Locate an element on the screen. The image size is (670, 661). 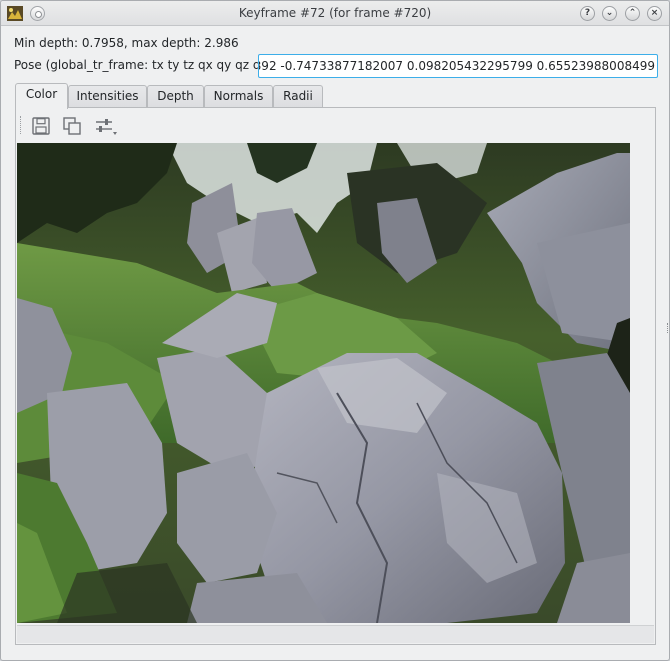
minimize-button: ⌄ is located at coordinates (609, 13).